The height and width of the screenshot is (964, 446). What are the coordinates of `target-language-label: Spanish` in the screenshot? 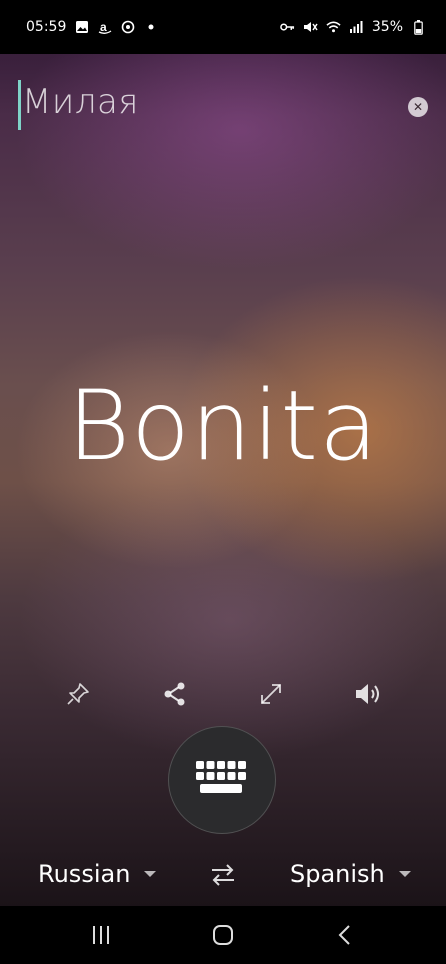 It's located at (337, 874).